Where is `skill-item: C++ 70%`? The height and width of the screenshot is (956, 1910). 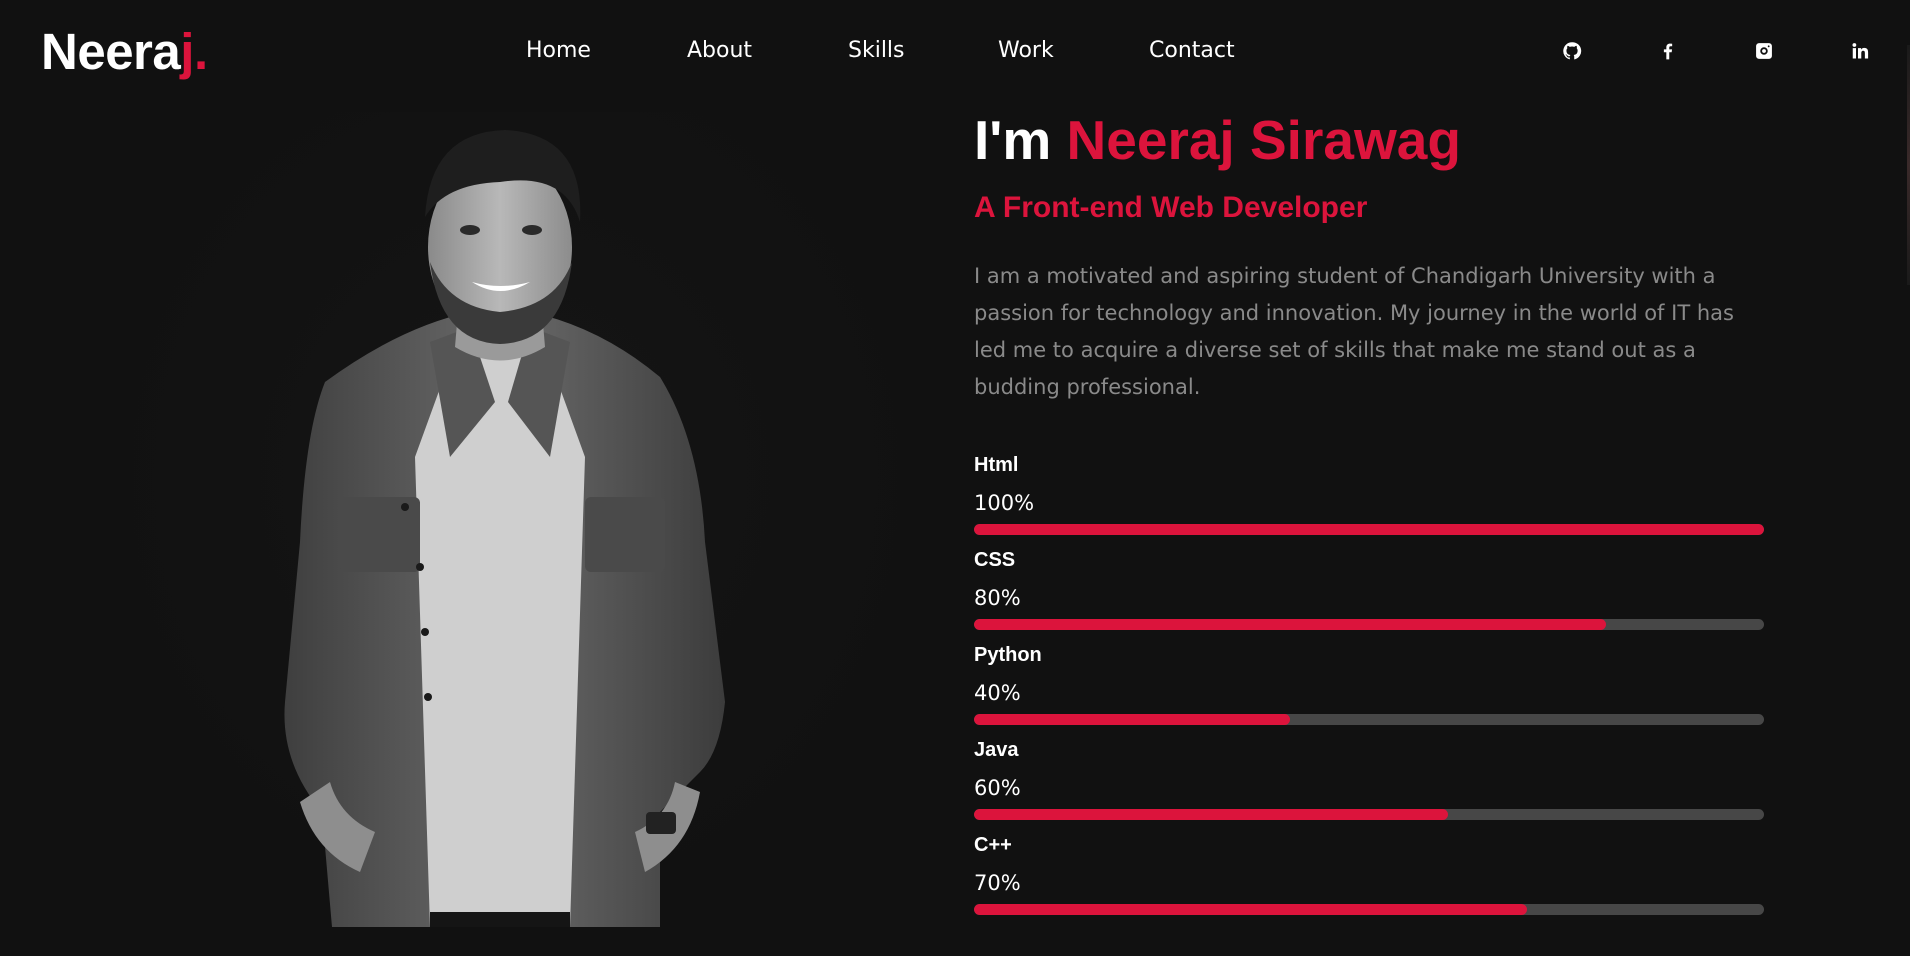 skill-item: C++ 70% is located at coordinates (1369, 881).